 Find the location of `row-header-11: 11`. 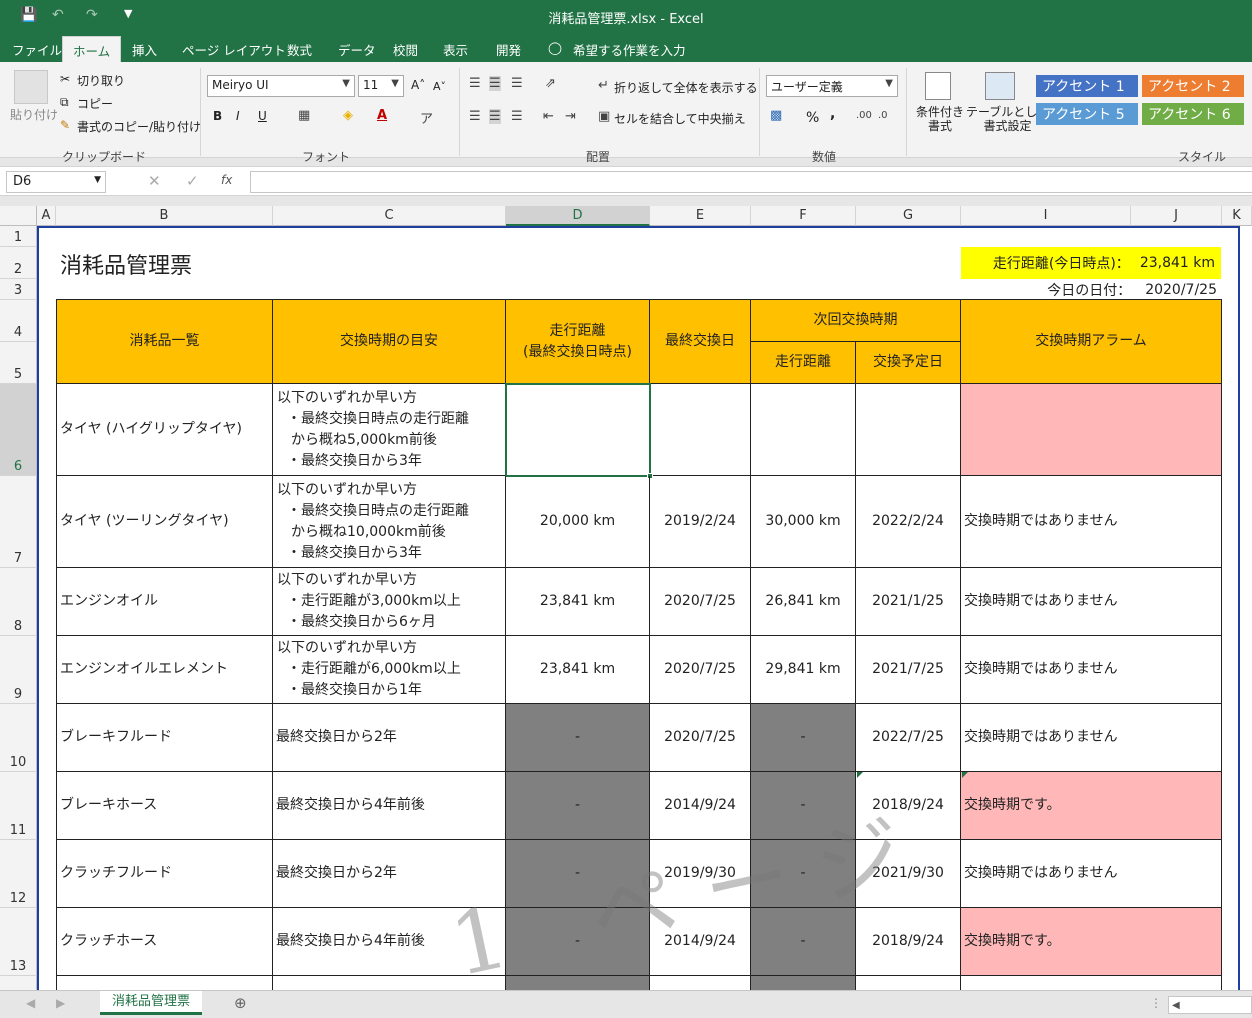

row-header-11: 11 is located at coordinates (18, 806).